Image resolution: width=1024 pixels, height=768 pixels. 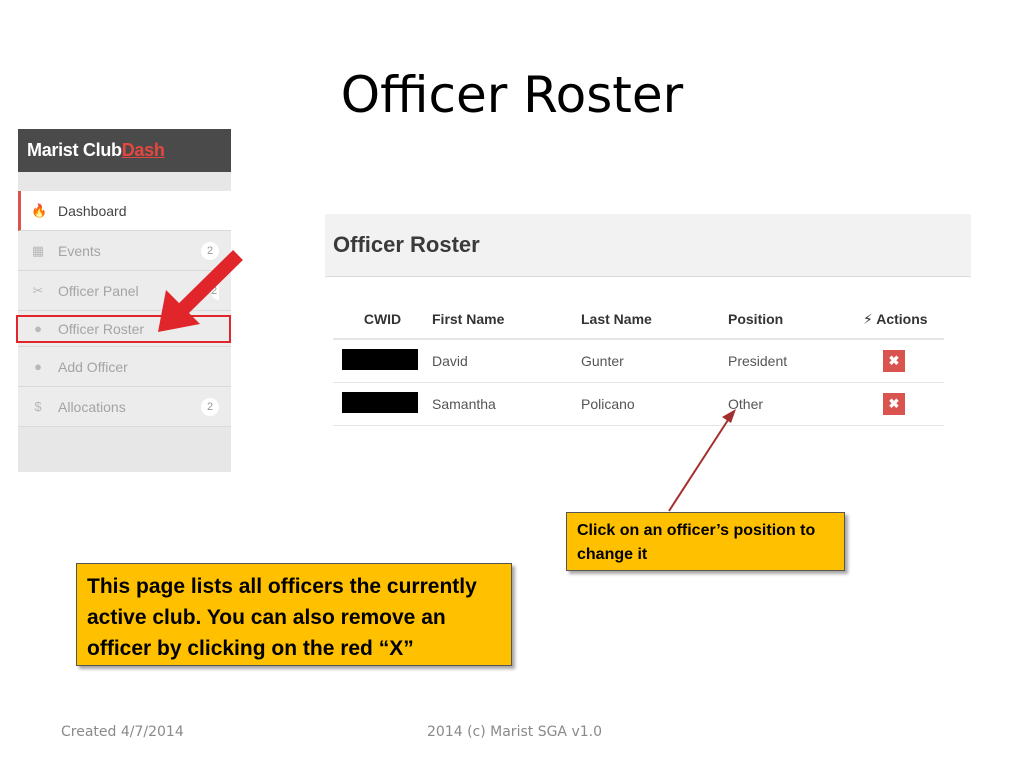 What do you see at coordinates (93, 366) in the screenshot?
I see `sidebar-item-label: Add Officer` at bounding box center [93, 366].